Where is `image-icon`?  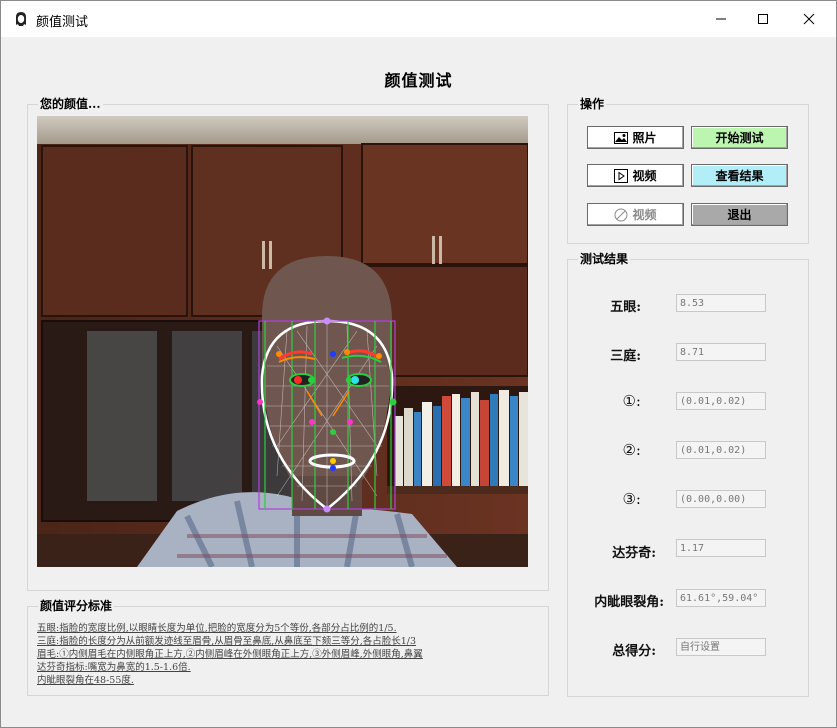 image-icon is located at coordinates (621, 137).